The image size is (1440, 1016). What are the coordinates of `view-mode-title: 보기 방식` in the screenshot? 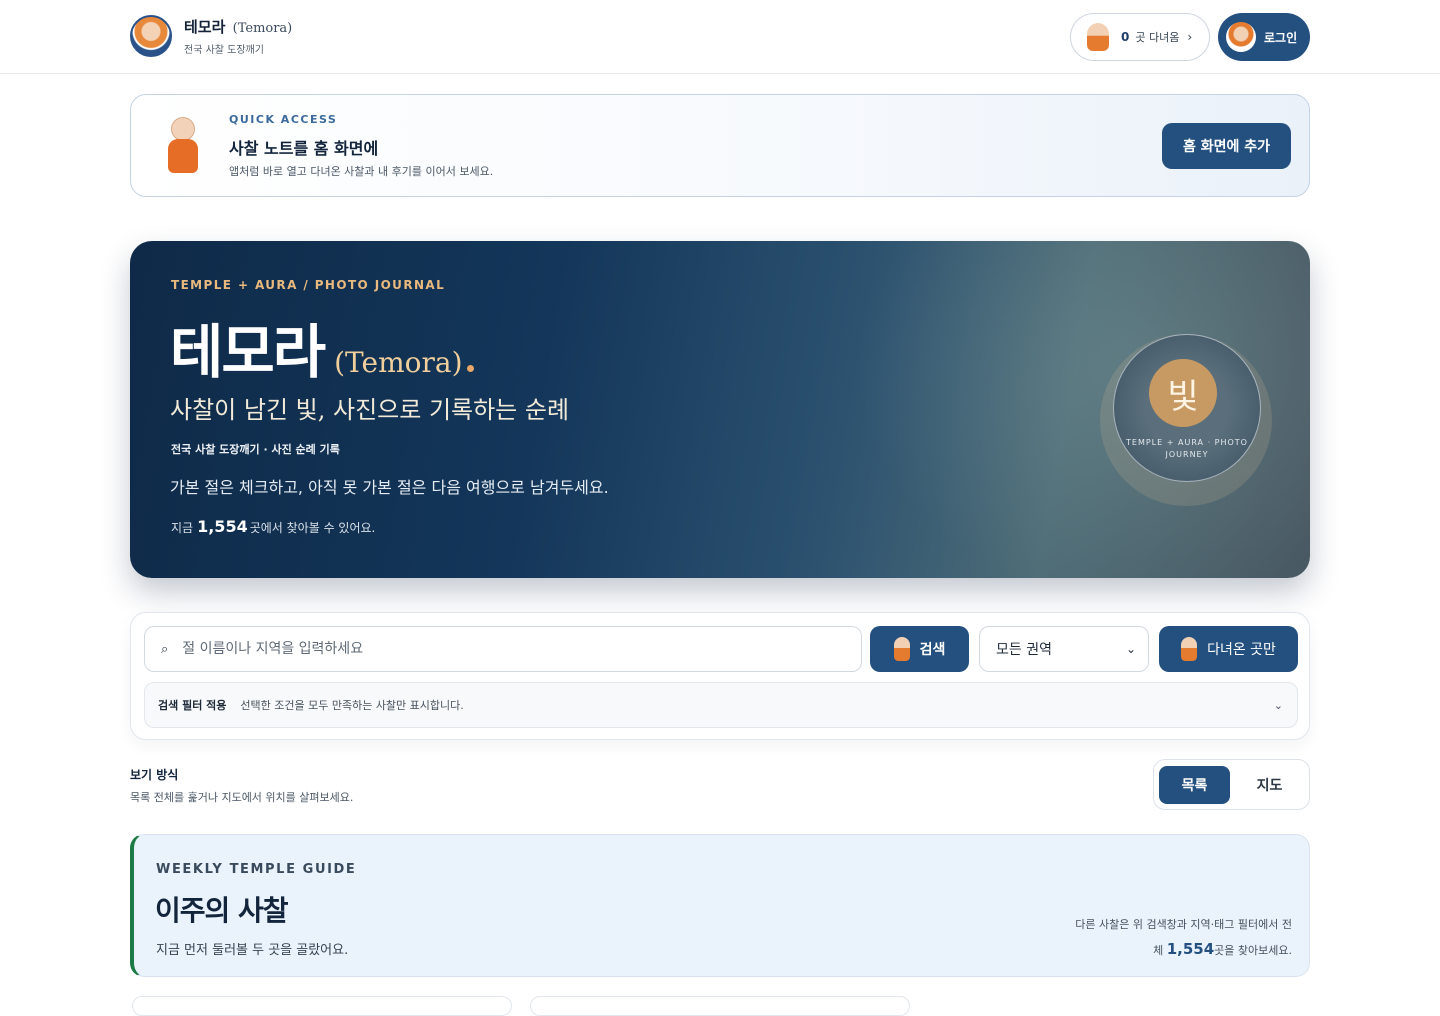 It's located at (154, 775).